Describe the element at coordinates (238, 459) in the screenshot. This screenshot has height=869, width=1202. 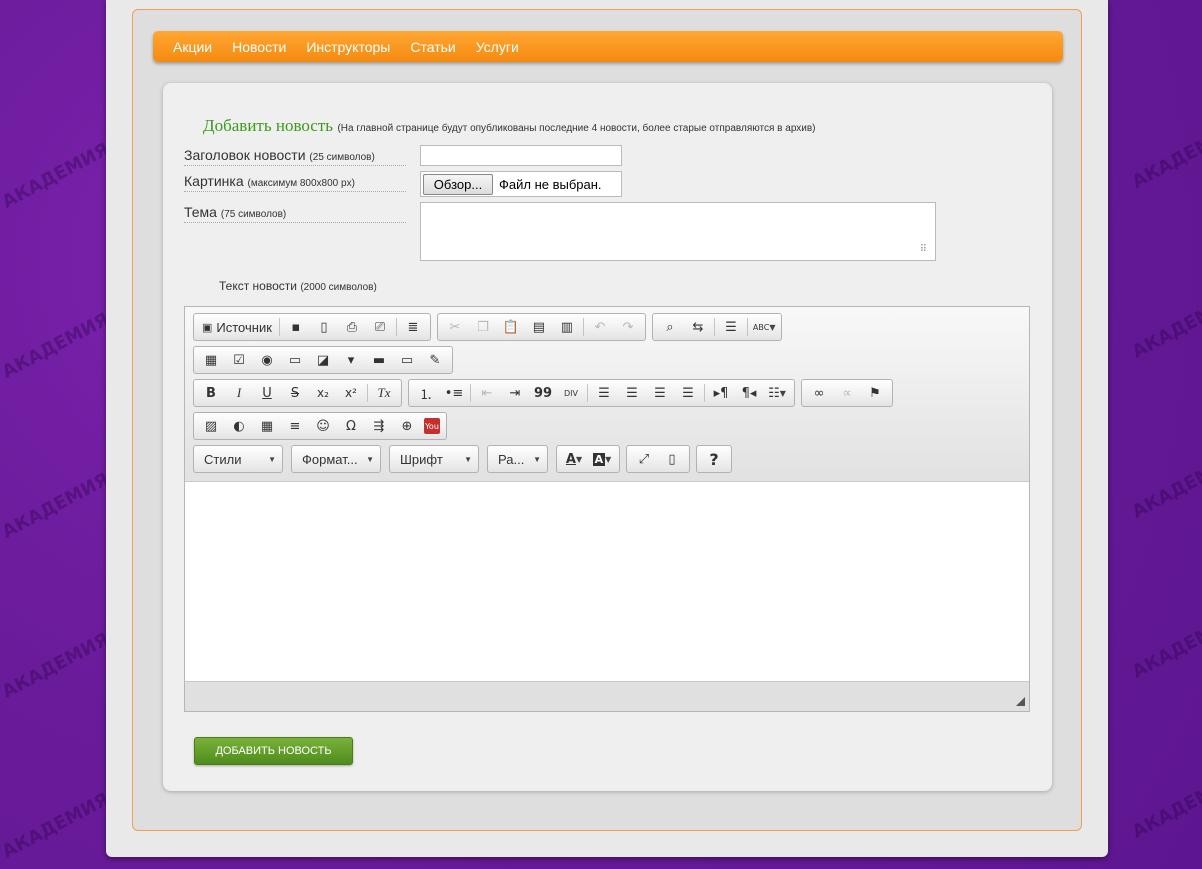
I see `styles-dropdown: Стили ▼` at that location.